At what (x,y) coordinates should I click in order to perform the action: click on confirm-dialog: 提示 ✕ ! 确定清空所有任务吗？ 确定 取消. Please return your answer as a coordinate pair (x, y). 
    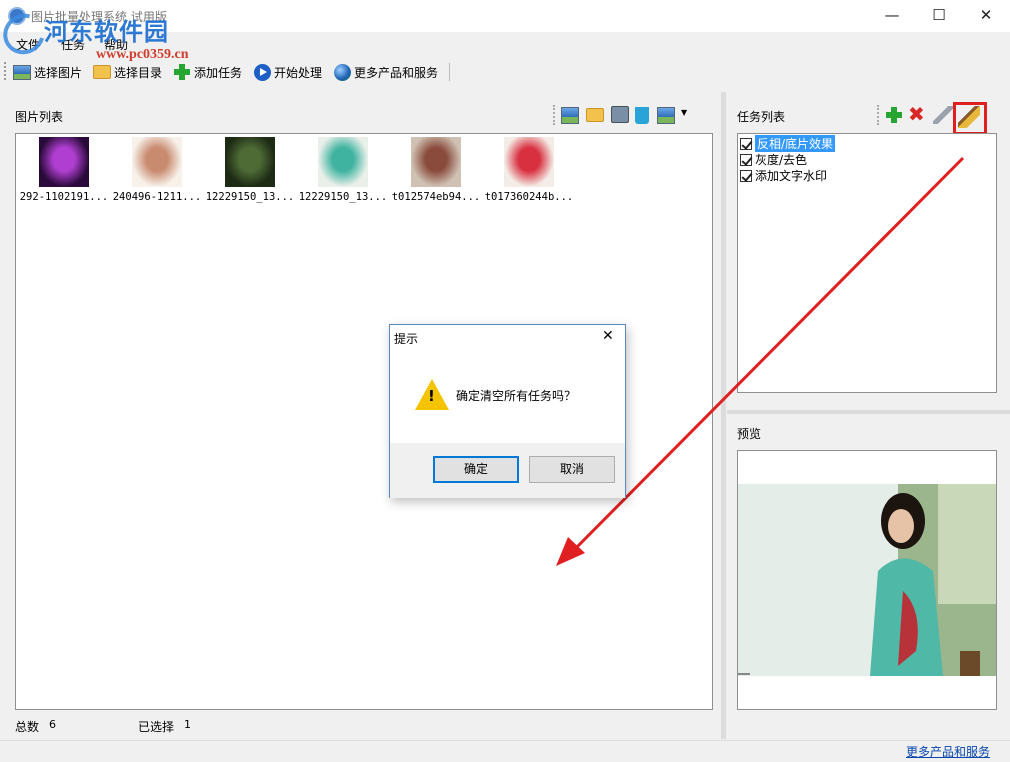
    Looking at the image, I should click on (507, 411).